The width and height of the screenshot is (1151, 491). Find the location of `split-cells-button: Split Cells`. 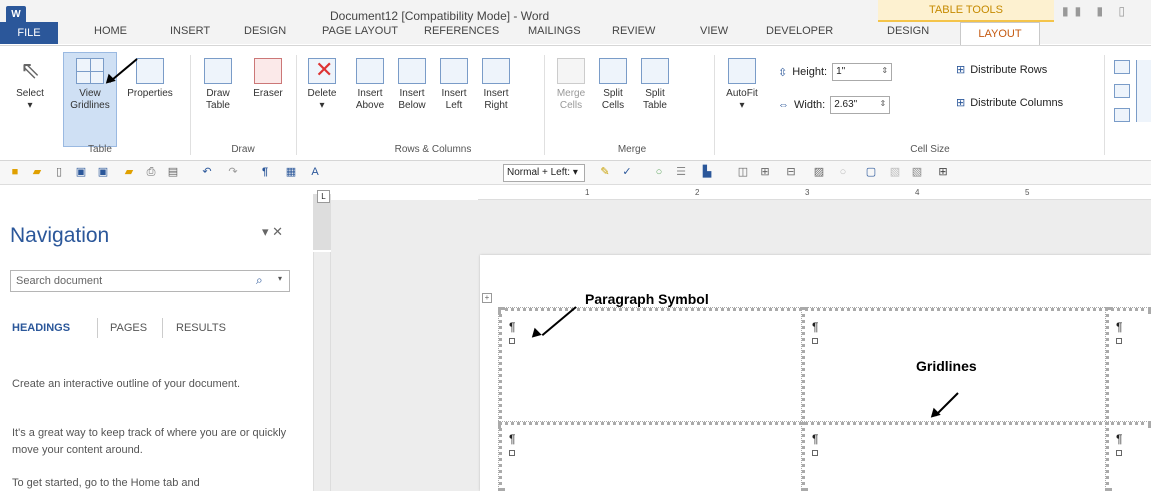

split-cells-button: Split Cells is located at coordinates (613, 85).